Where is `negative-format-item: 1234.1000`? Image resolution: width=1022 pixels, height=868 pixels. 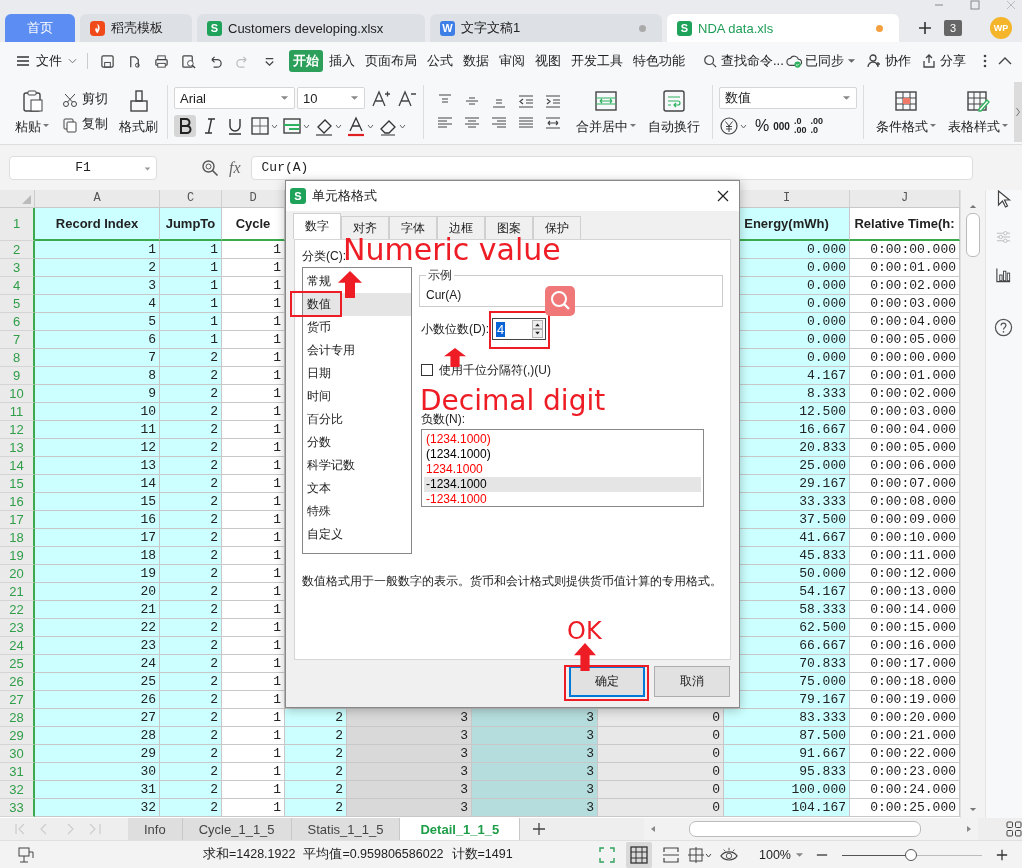
negative-format-item: 1234.1000 is located at coordinates (562, 469).